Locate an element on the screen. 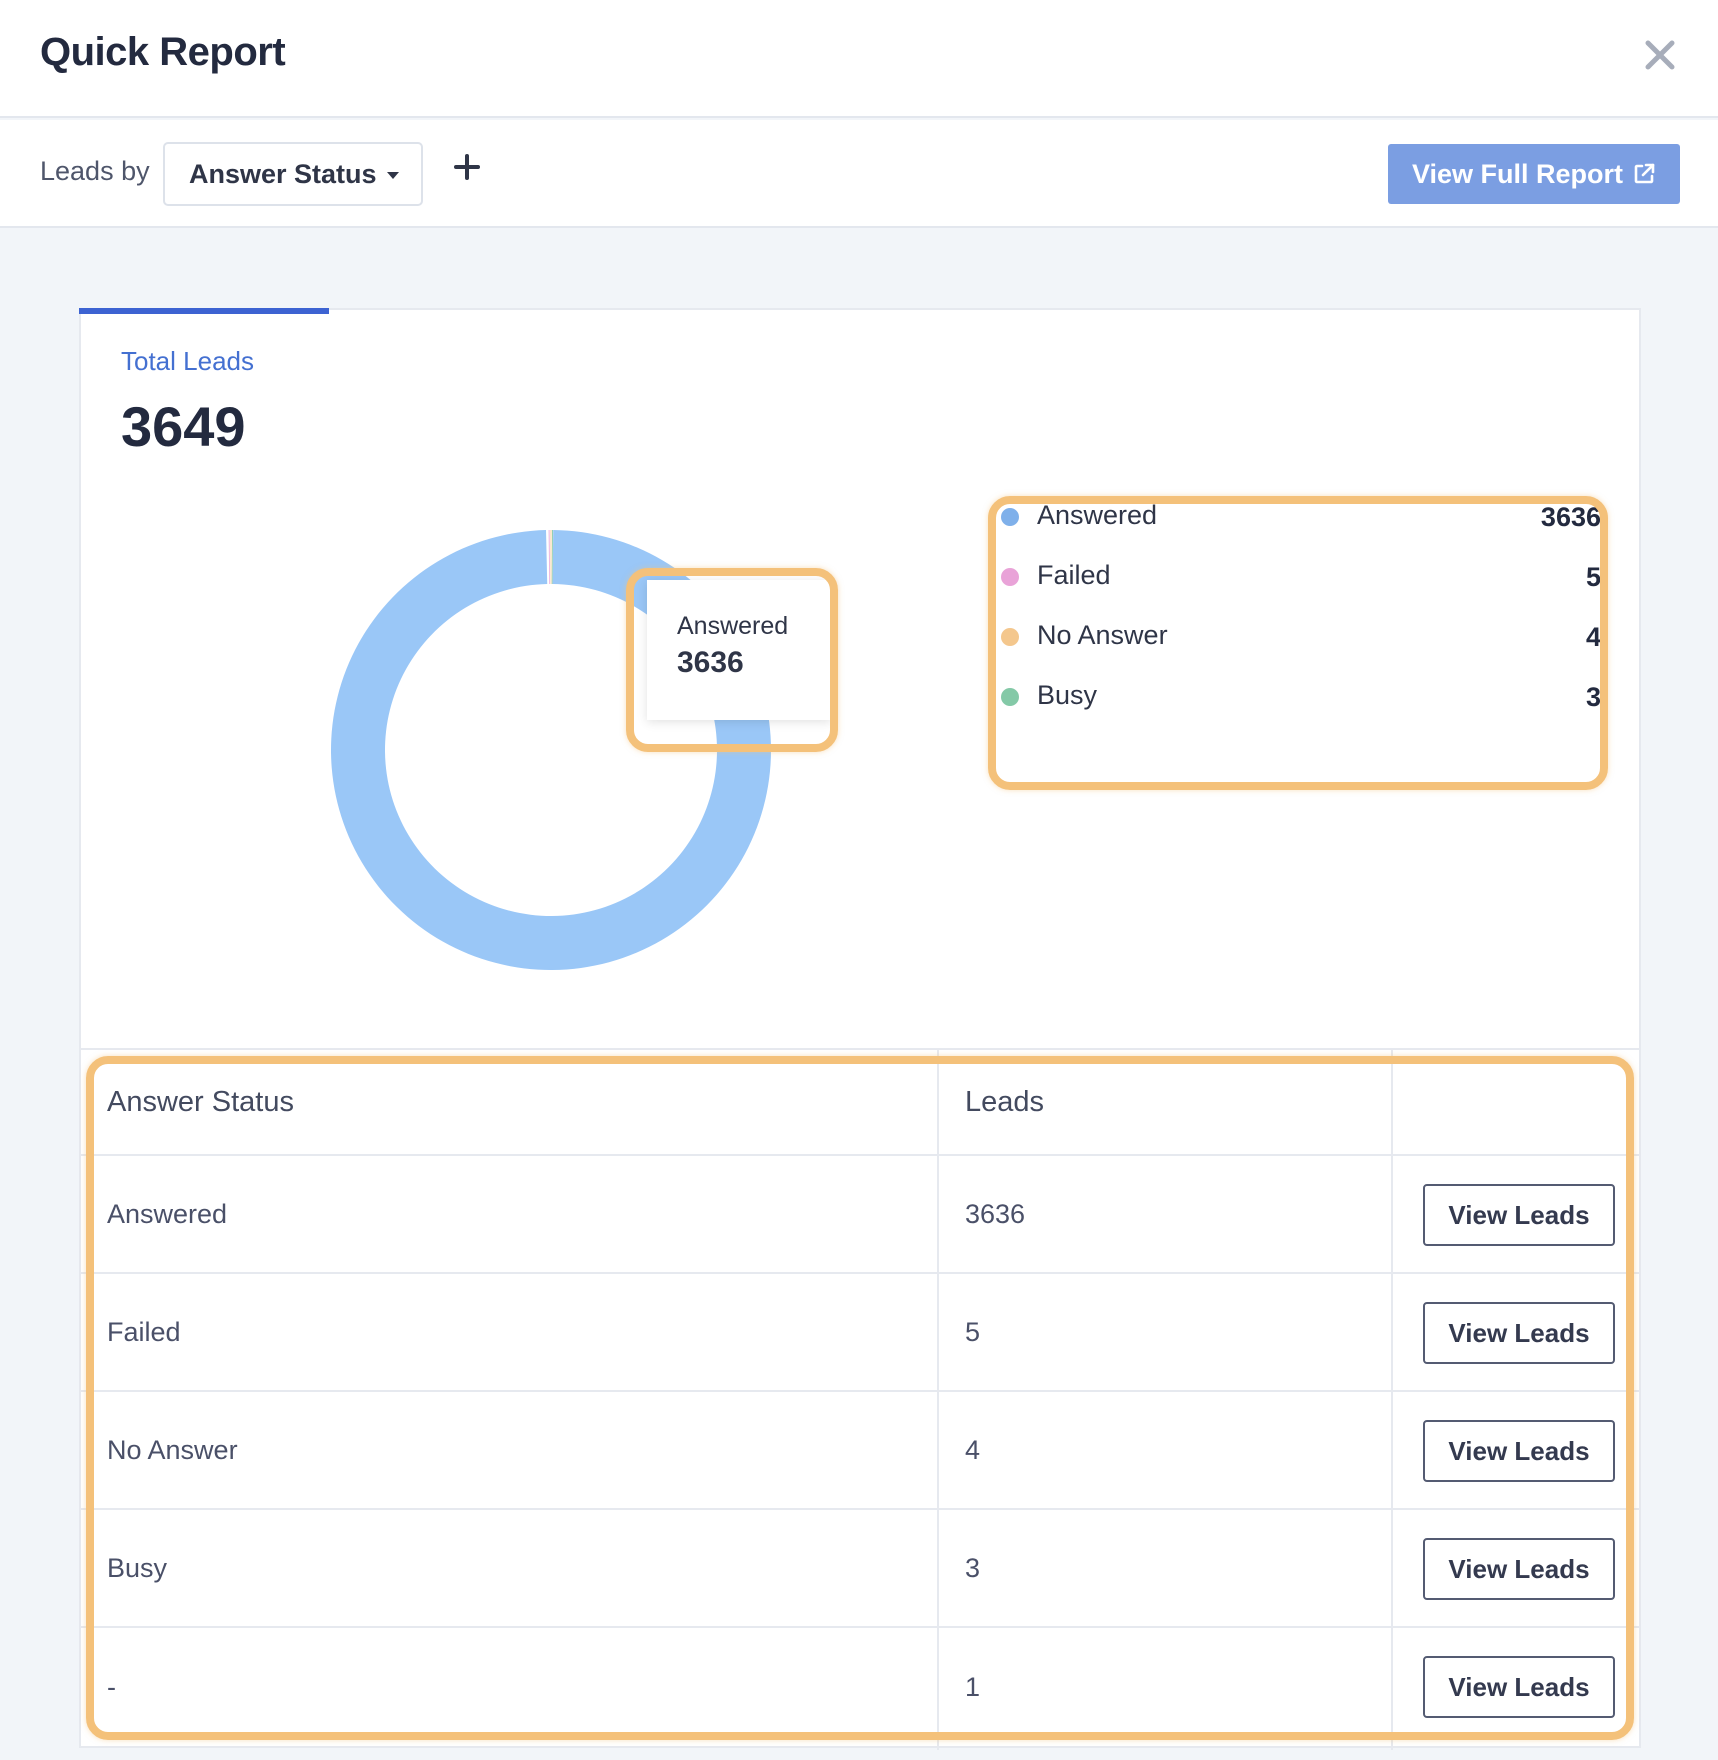 The image size is (1718, 1760). view-full-report-label: View Full Report is located at coordinates (1518, 173).